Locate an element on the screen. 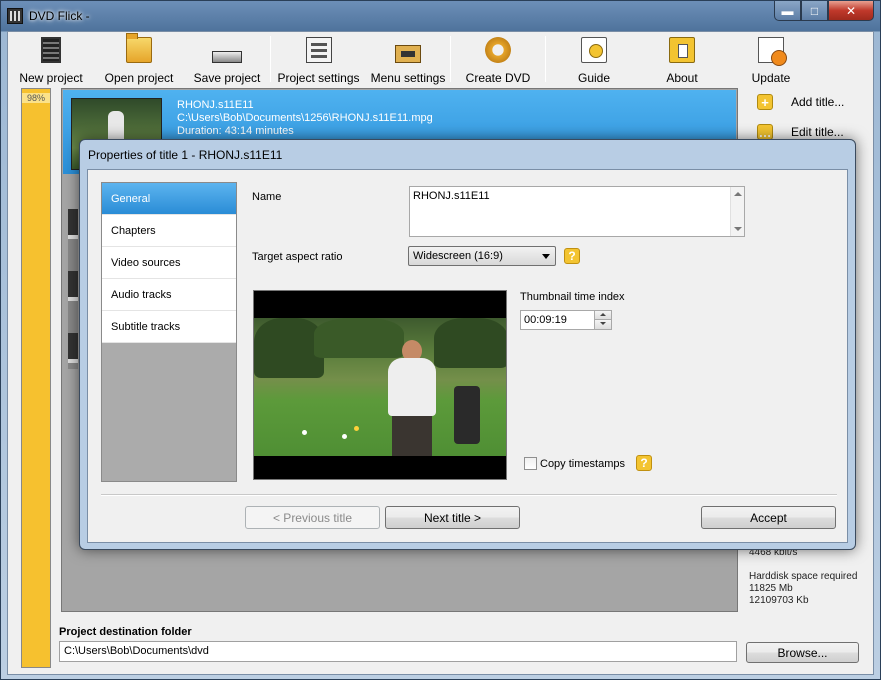 This screenshot has width=881, height=680. nav-general: General is located at coordinates (169, 199).